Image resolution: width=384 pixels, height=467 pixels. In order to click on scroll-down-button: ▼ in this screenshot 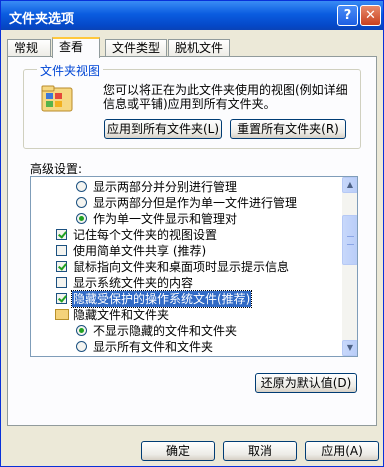, I will do `click(349, 348)`.